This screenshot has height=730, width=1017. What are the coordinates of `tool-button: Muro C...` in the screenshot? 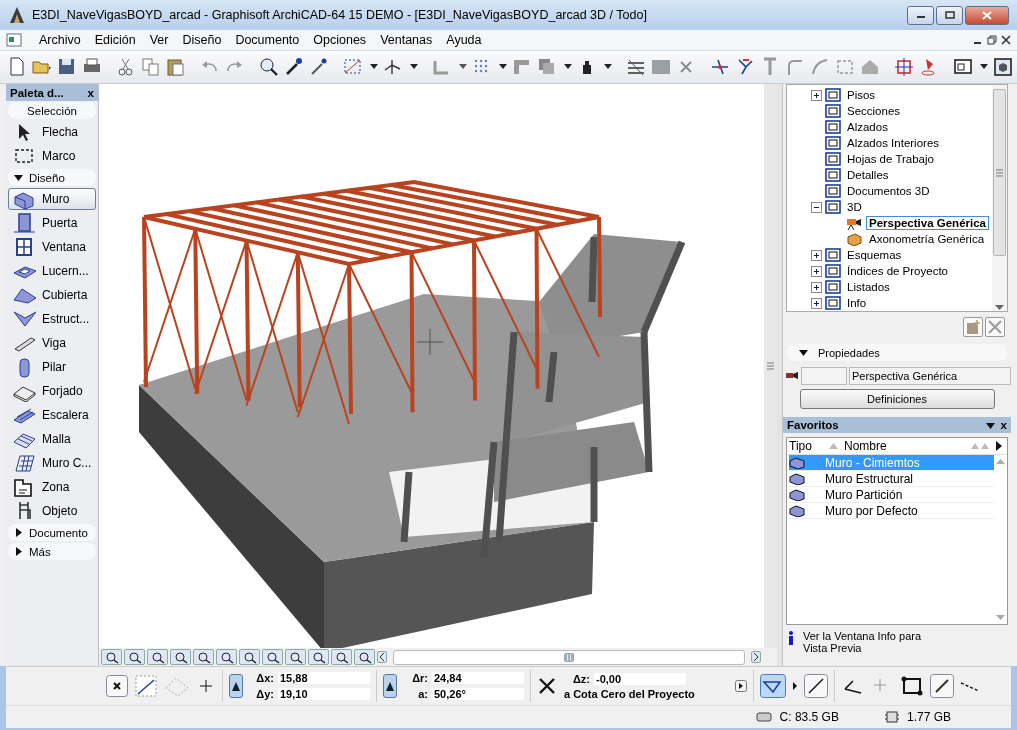 It's located at (52, 463).